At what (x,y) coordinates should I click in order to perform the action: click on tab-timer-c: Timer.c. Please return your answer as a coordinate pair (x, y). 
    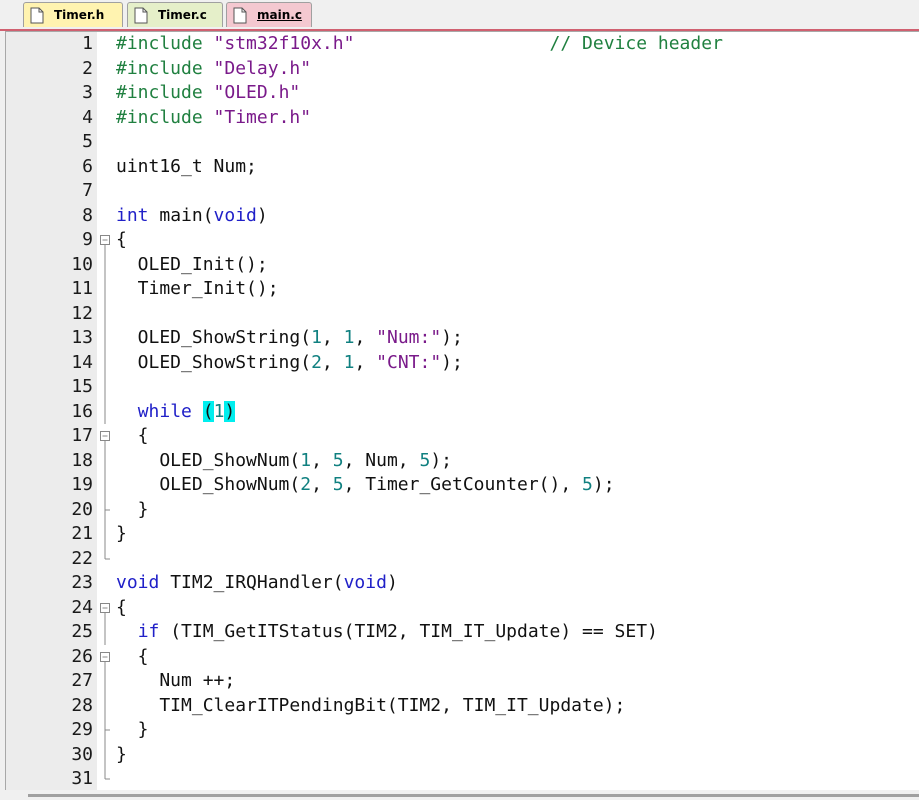
    Looking at the image, I should click on (175, 14).